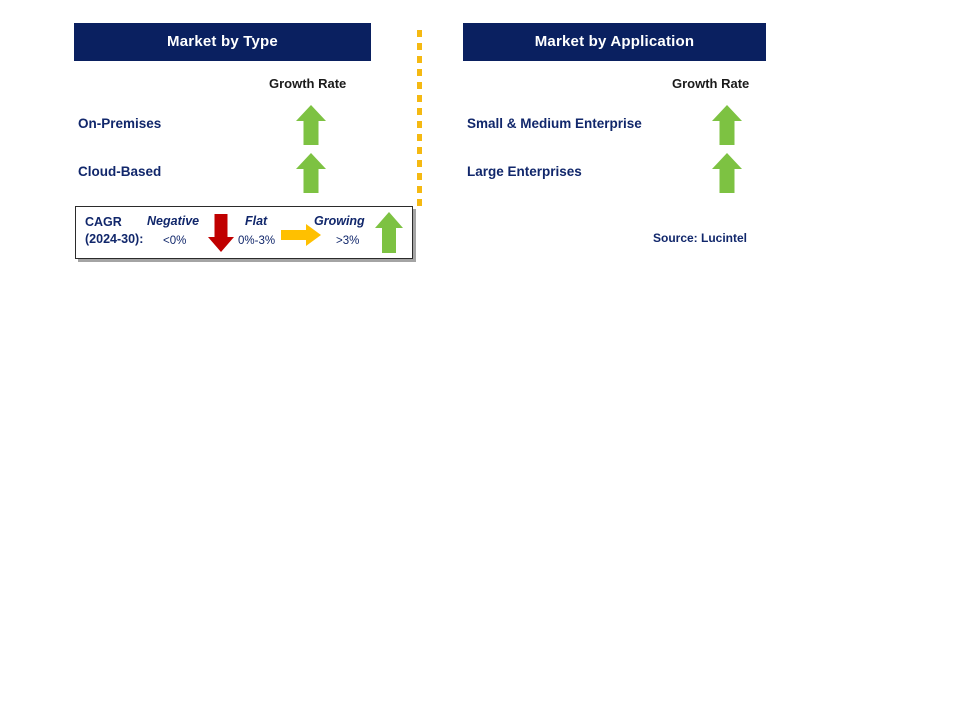 The height and width of the screenshot is (713, 969). I want to click on legend-term-growing: Growing, so click(339, 221).